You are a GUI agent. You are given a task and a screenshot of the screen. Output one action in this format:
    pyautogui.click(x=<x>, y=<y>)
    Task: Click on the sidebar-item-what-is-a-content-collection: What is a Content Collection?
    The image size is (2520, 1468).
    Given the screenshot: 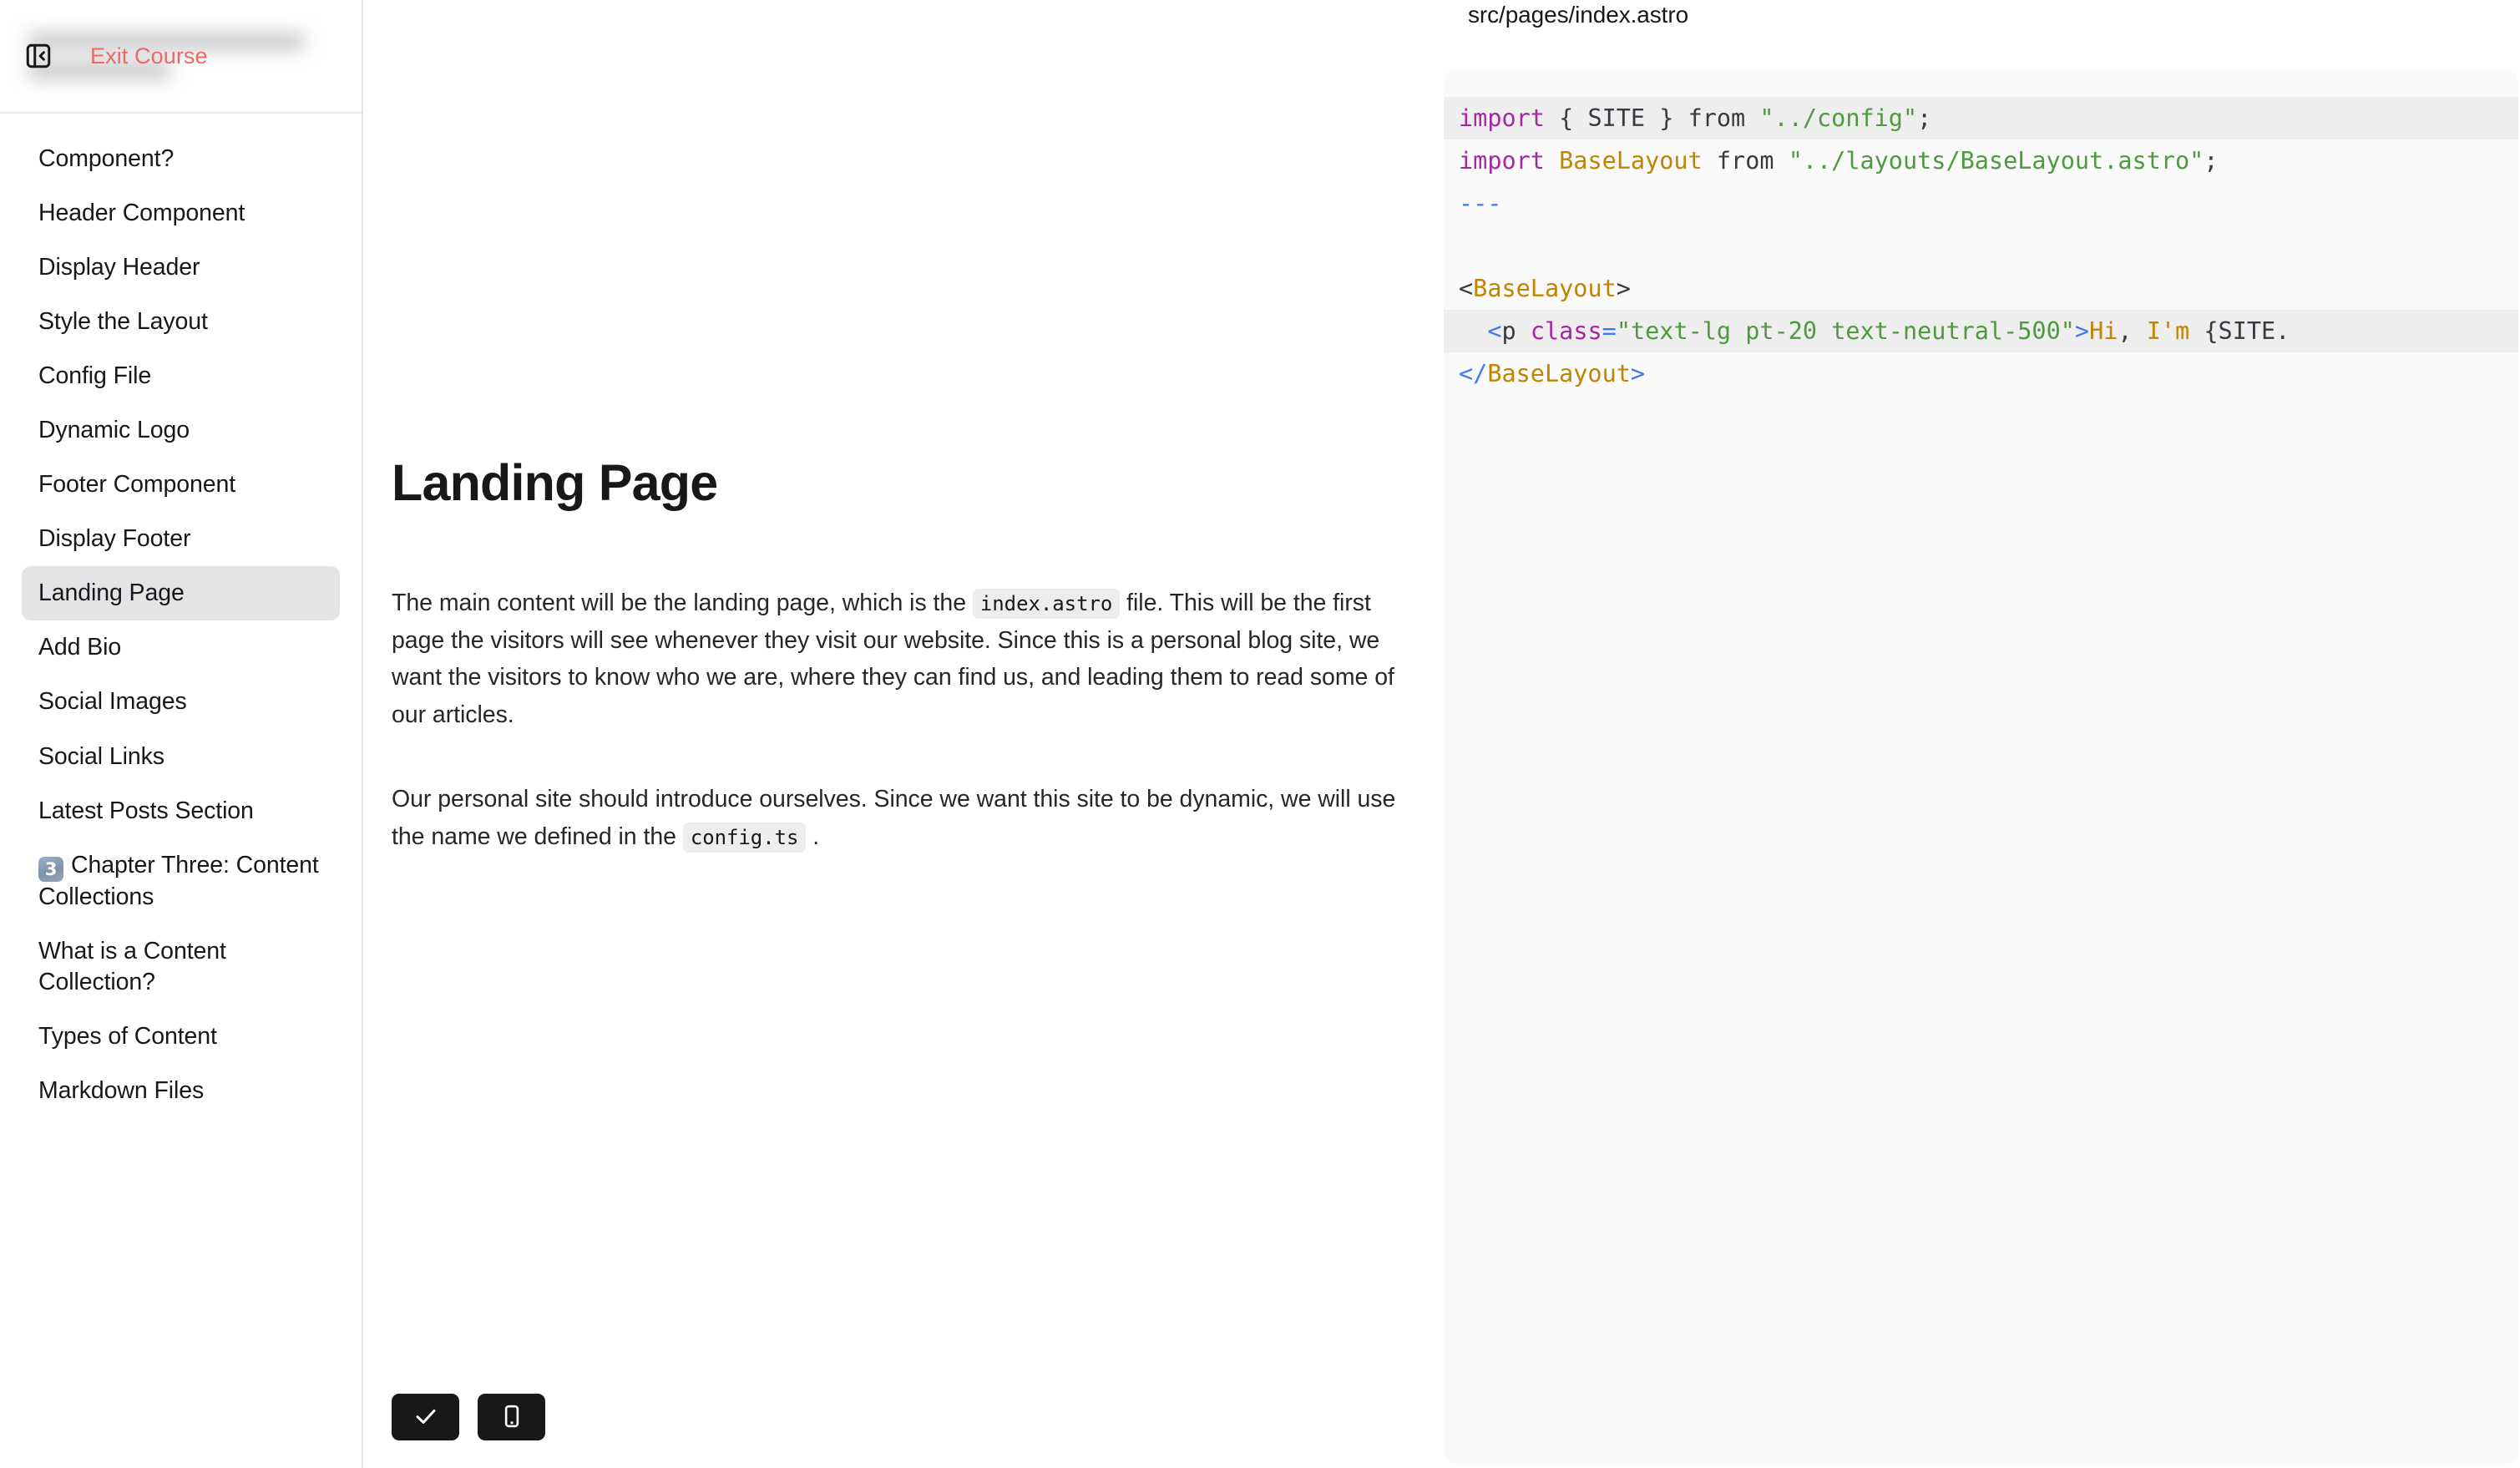 What is the action you would take?
    pyautogui.click(x=181, y=967)
    